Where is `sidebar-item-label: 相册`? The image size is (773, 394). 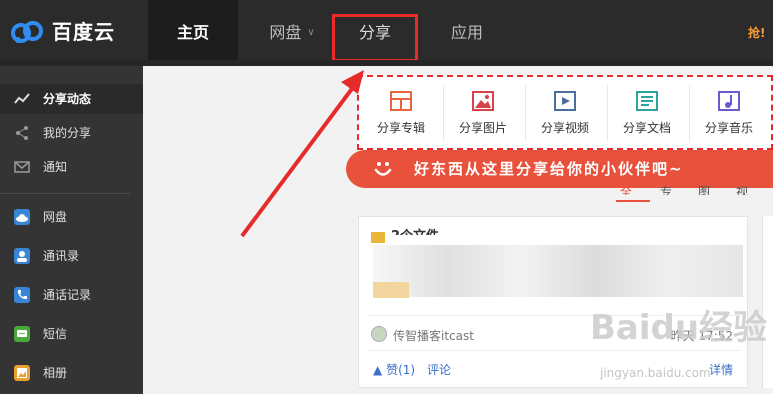 sidebar-item-label: 相册 is located at coordinates (55, 373).